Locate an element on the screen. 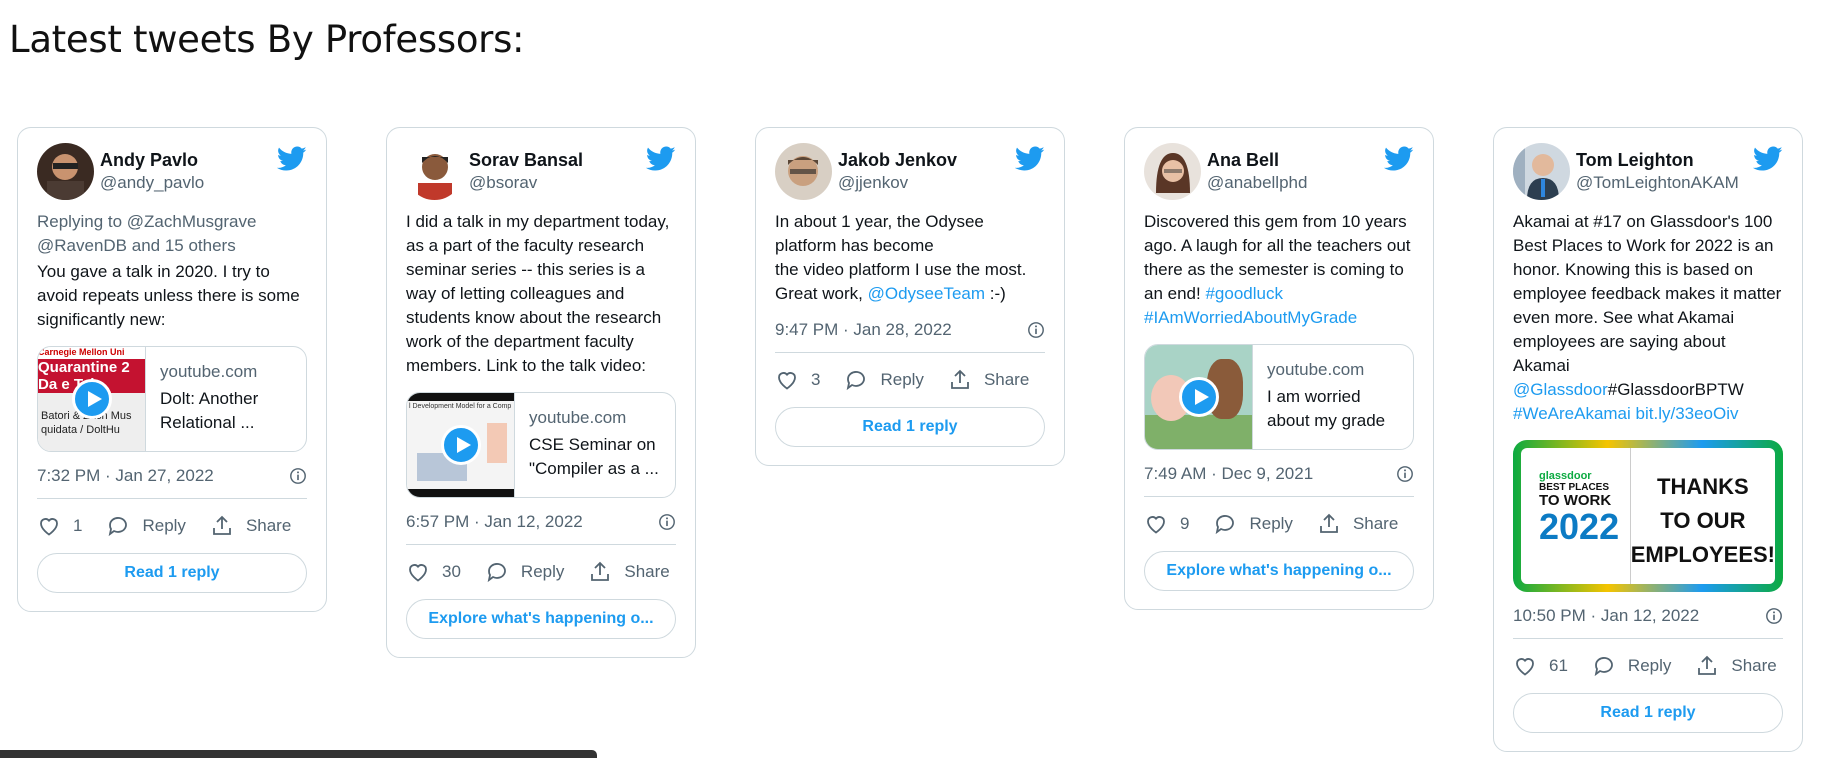 Image resolution: width=1822 pixels, height=758 pixels. hashtag-link: #WeAreAkamai bit.ly/33eoOiv is located at coordinates (1626, 413).